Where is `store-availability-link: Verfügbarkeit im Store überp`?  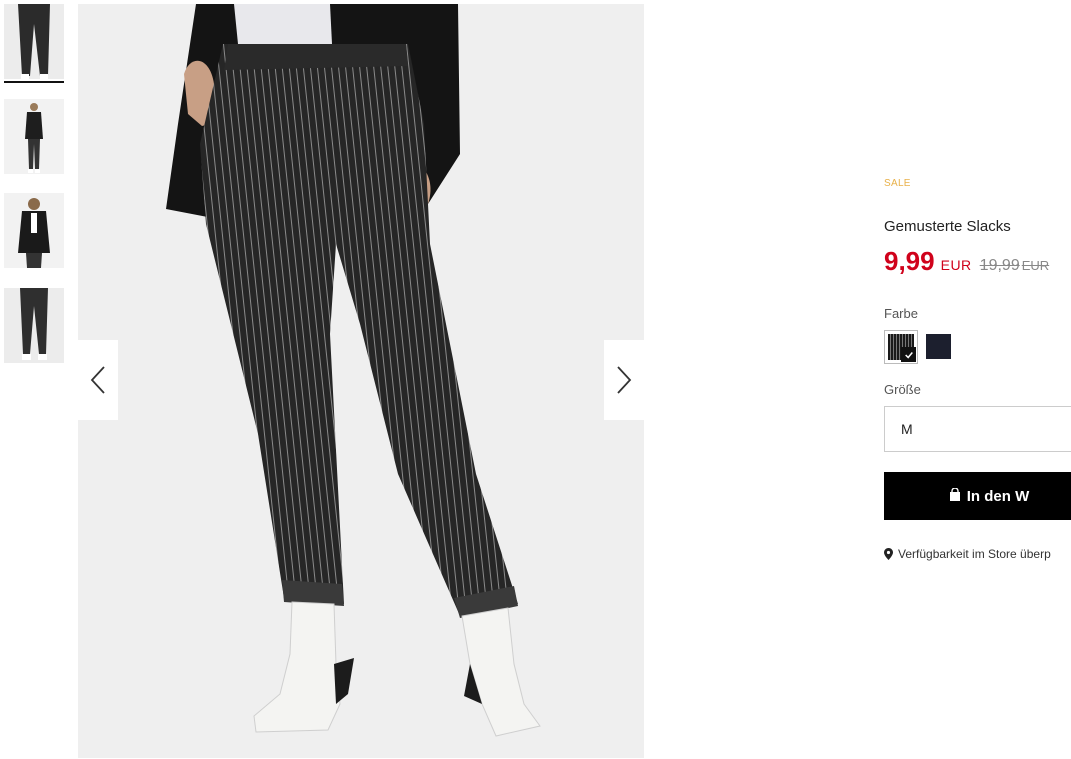
store-availability-link: Verfügbarkeit im Store überp is located at coordinates (967, 554).